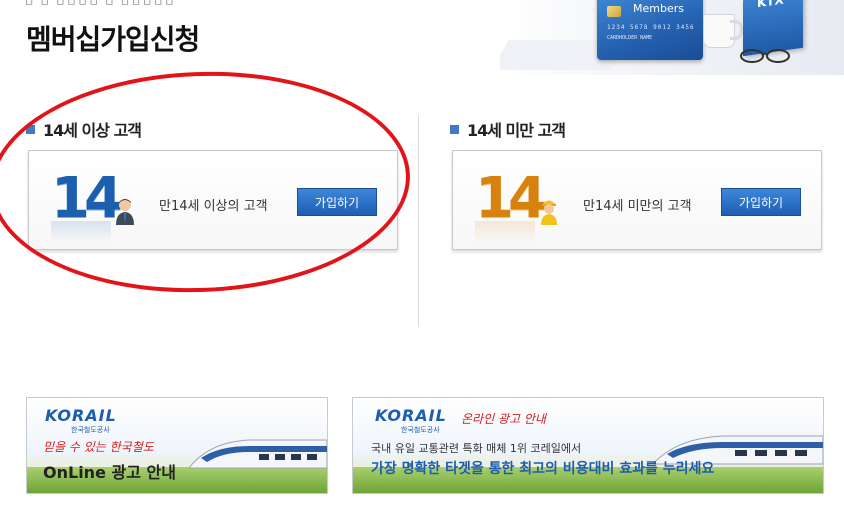 The image size is (844, 527). I want to click on under14-number-graphic: 14, so click(511, 198).